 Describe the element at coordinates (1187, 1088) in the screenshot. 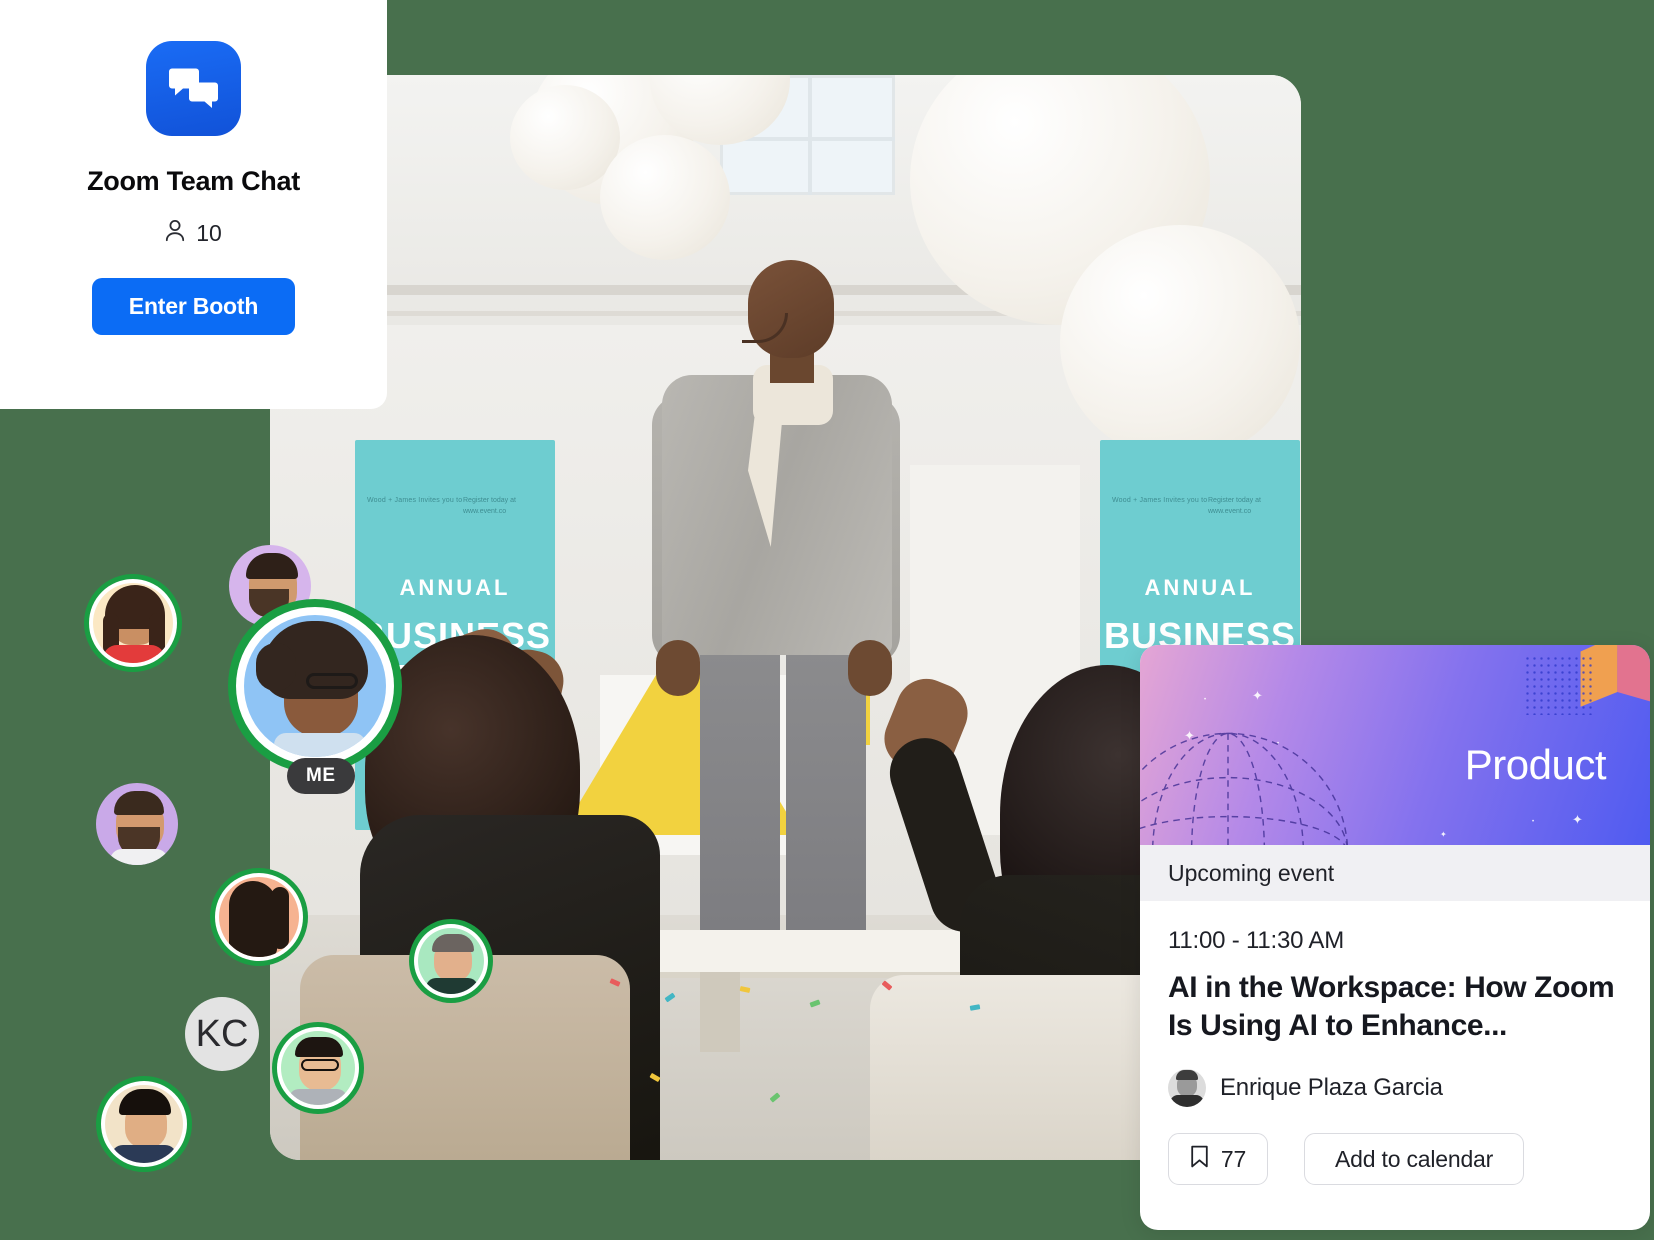

I see `speaker-avatar` at that location.